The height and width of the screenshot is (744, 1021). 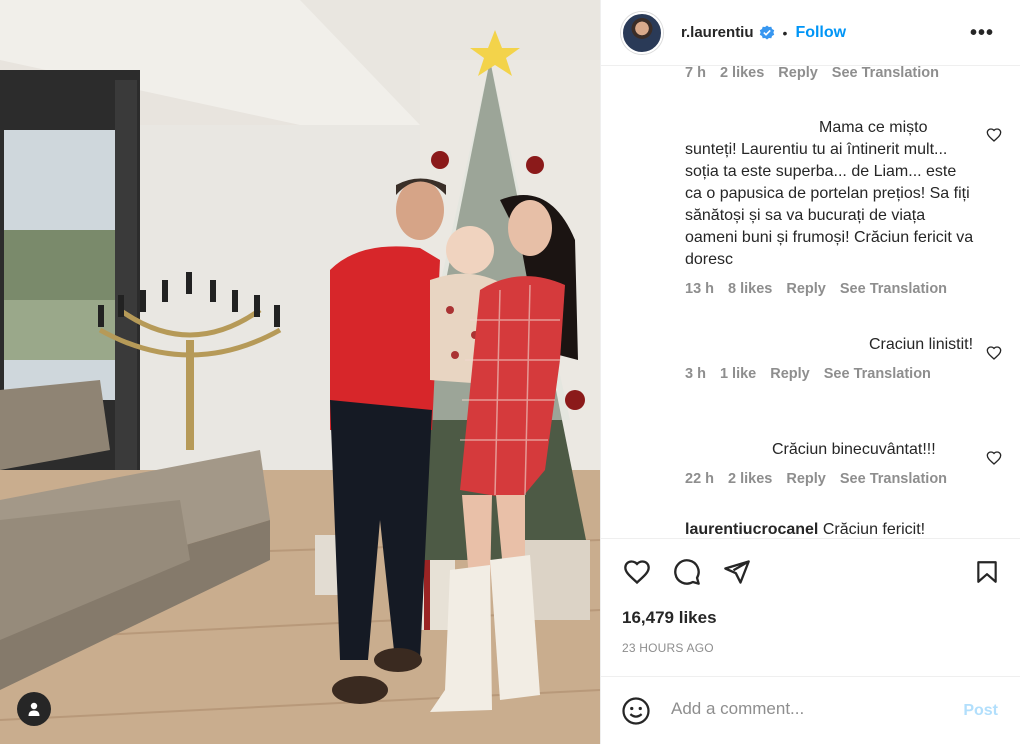 What do you see at coordinates (687, 572) in the screenshot?
I see `comment-bubble-icon` at bounding box center [687, 572].